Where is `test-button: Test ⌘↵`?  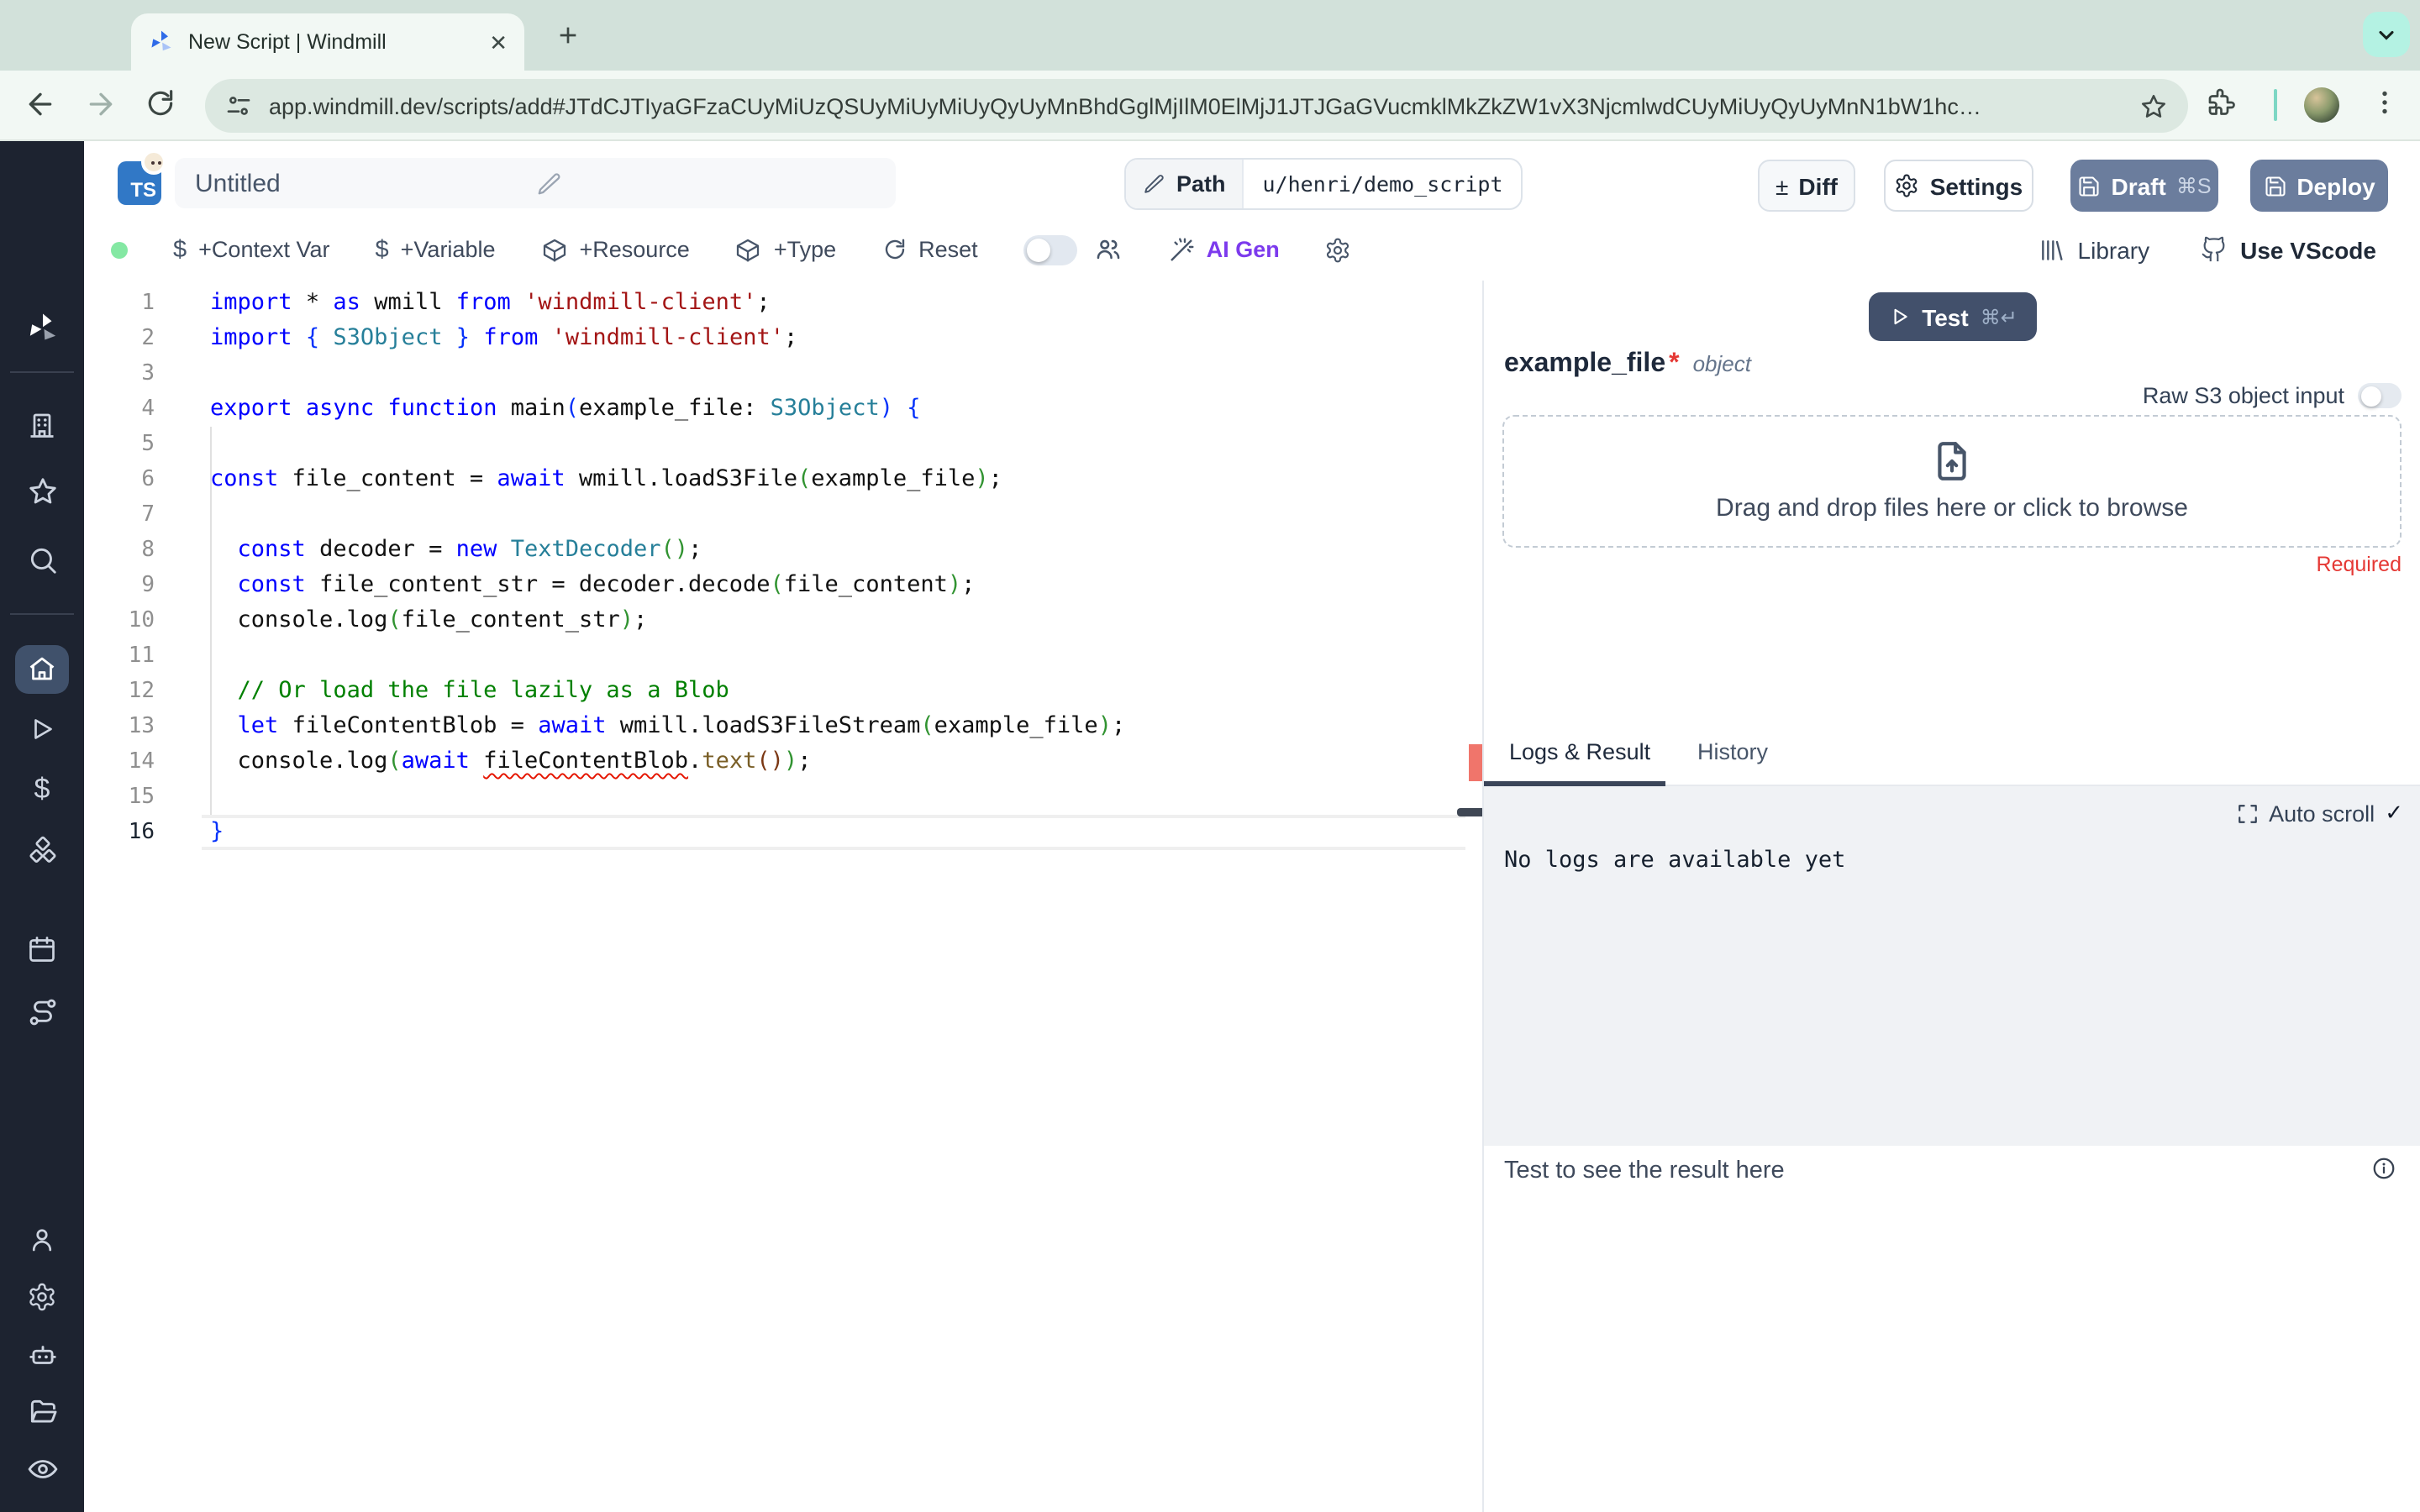 test-button: Test ⌘↵ is located at coordinates (1953, 316).